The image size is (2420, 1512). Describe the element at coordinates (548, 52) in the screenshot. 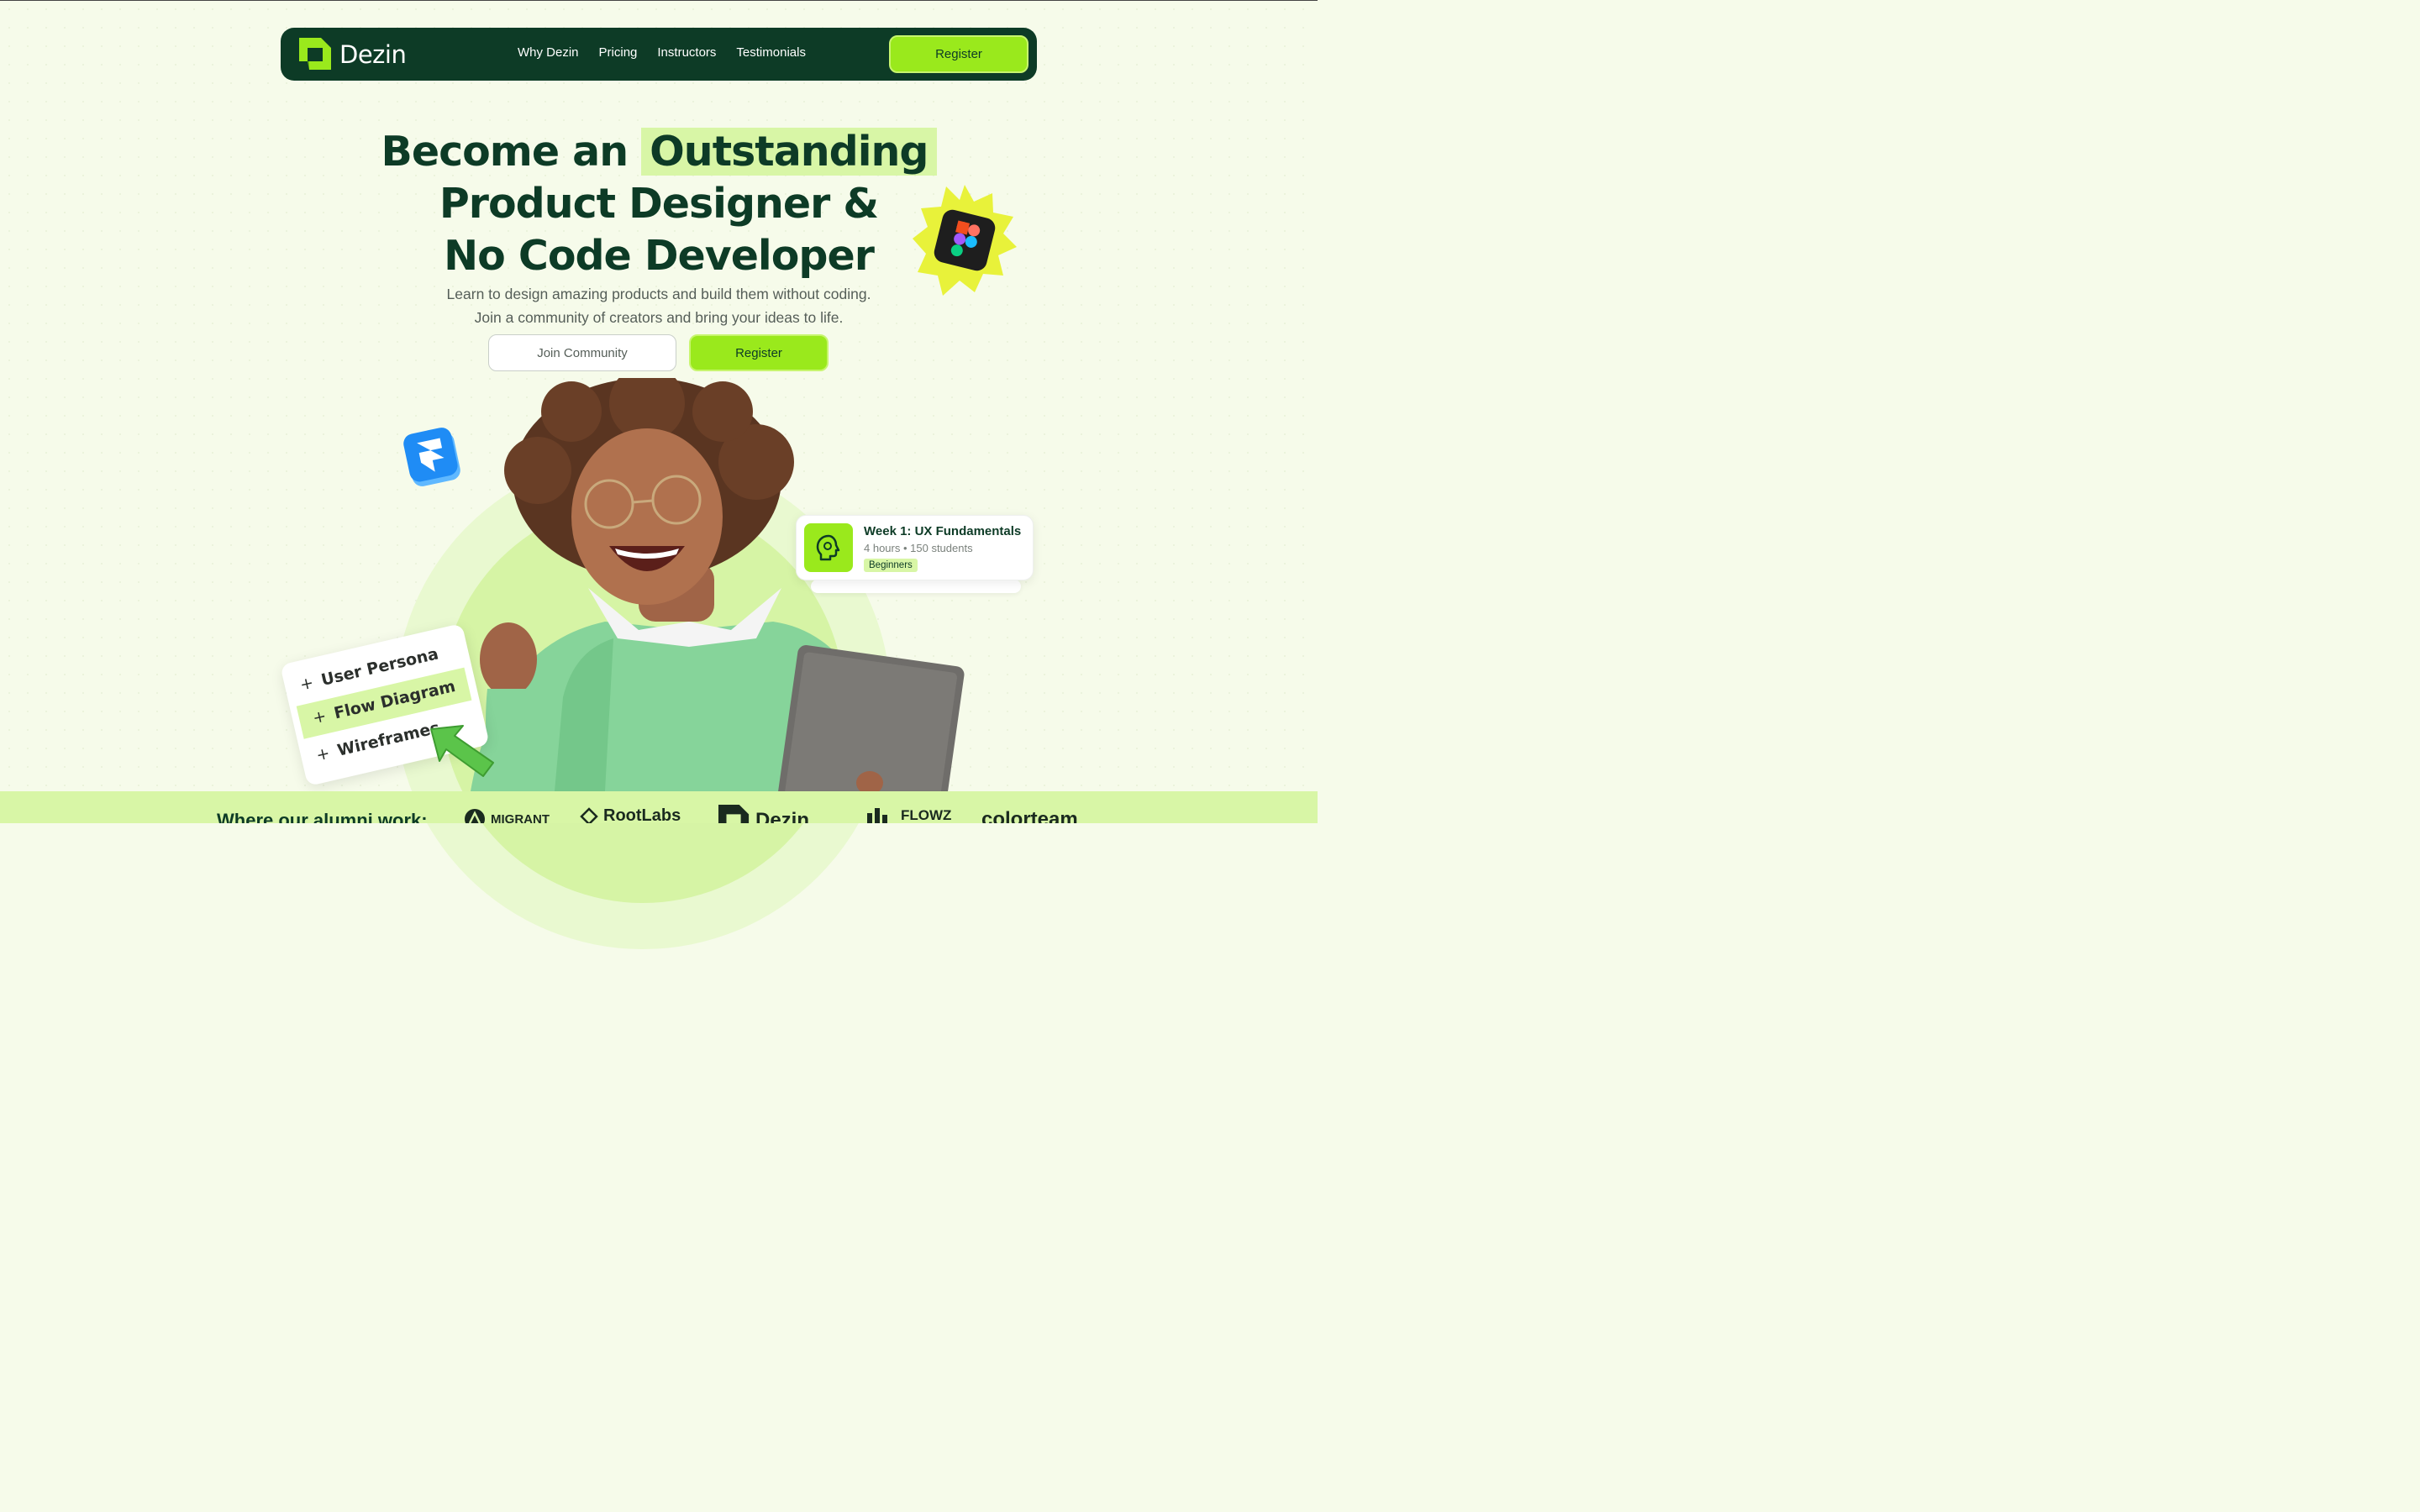

I see `nav-link-why-dezin: Why Dezin` at that location.